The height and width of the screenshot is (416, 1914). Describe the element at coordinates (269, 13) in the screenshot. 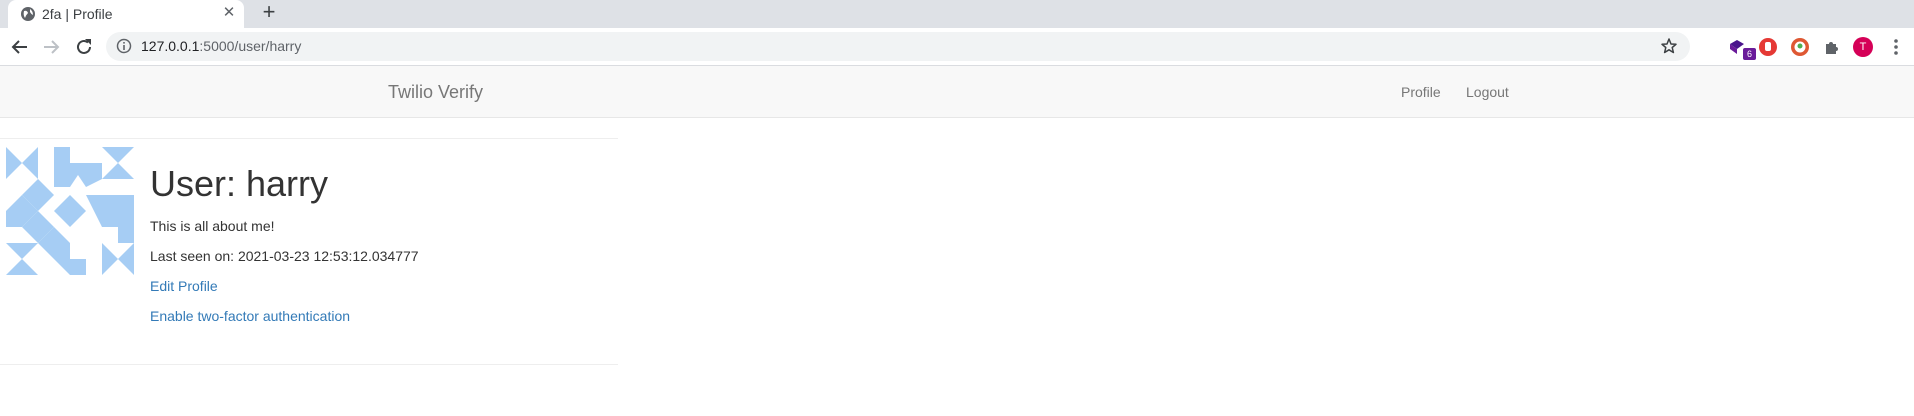

I see `new-tab-button: +` at that location.